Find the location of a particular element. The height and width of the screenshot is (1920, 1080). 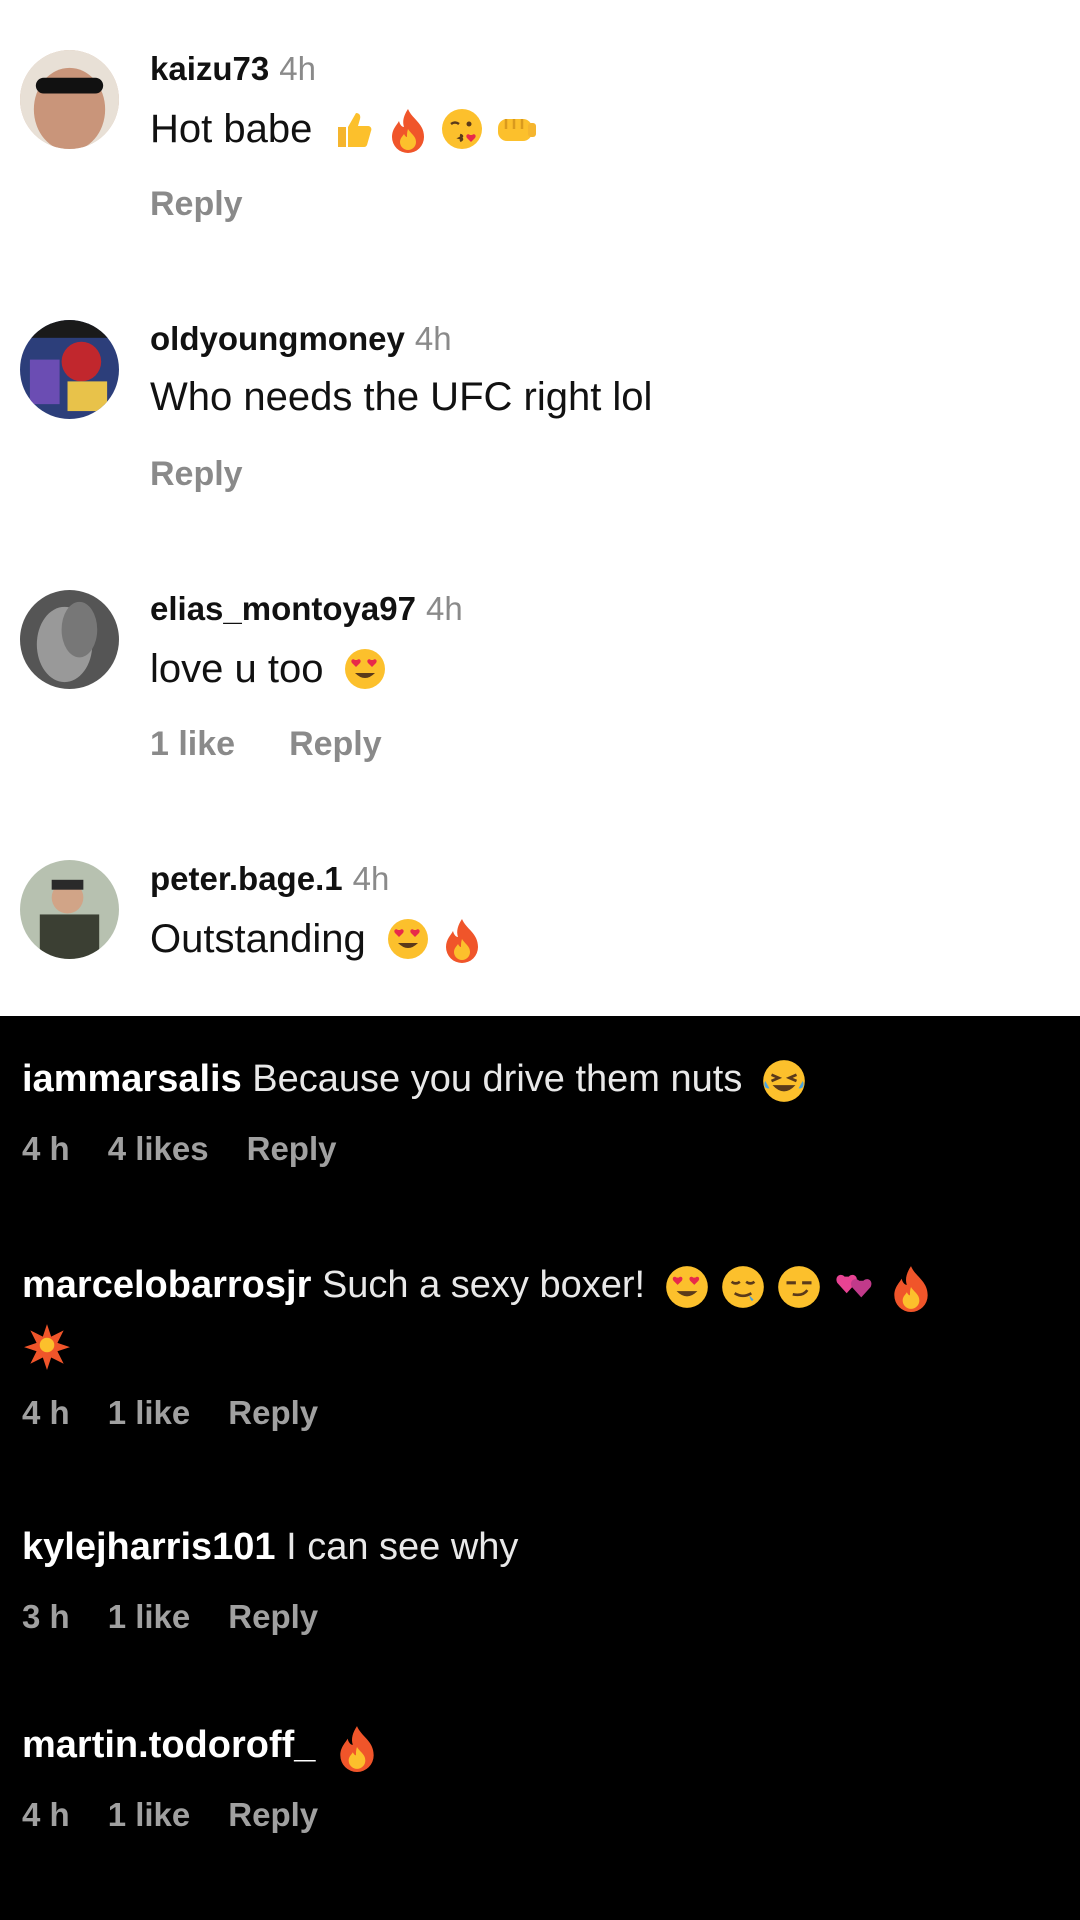

thumbs-up-icon is located at coordinates (354, 129).